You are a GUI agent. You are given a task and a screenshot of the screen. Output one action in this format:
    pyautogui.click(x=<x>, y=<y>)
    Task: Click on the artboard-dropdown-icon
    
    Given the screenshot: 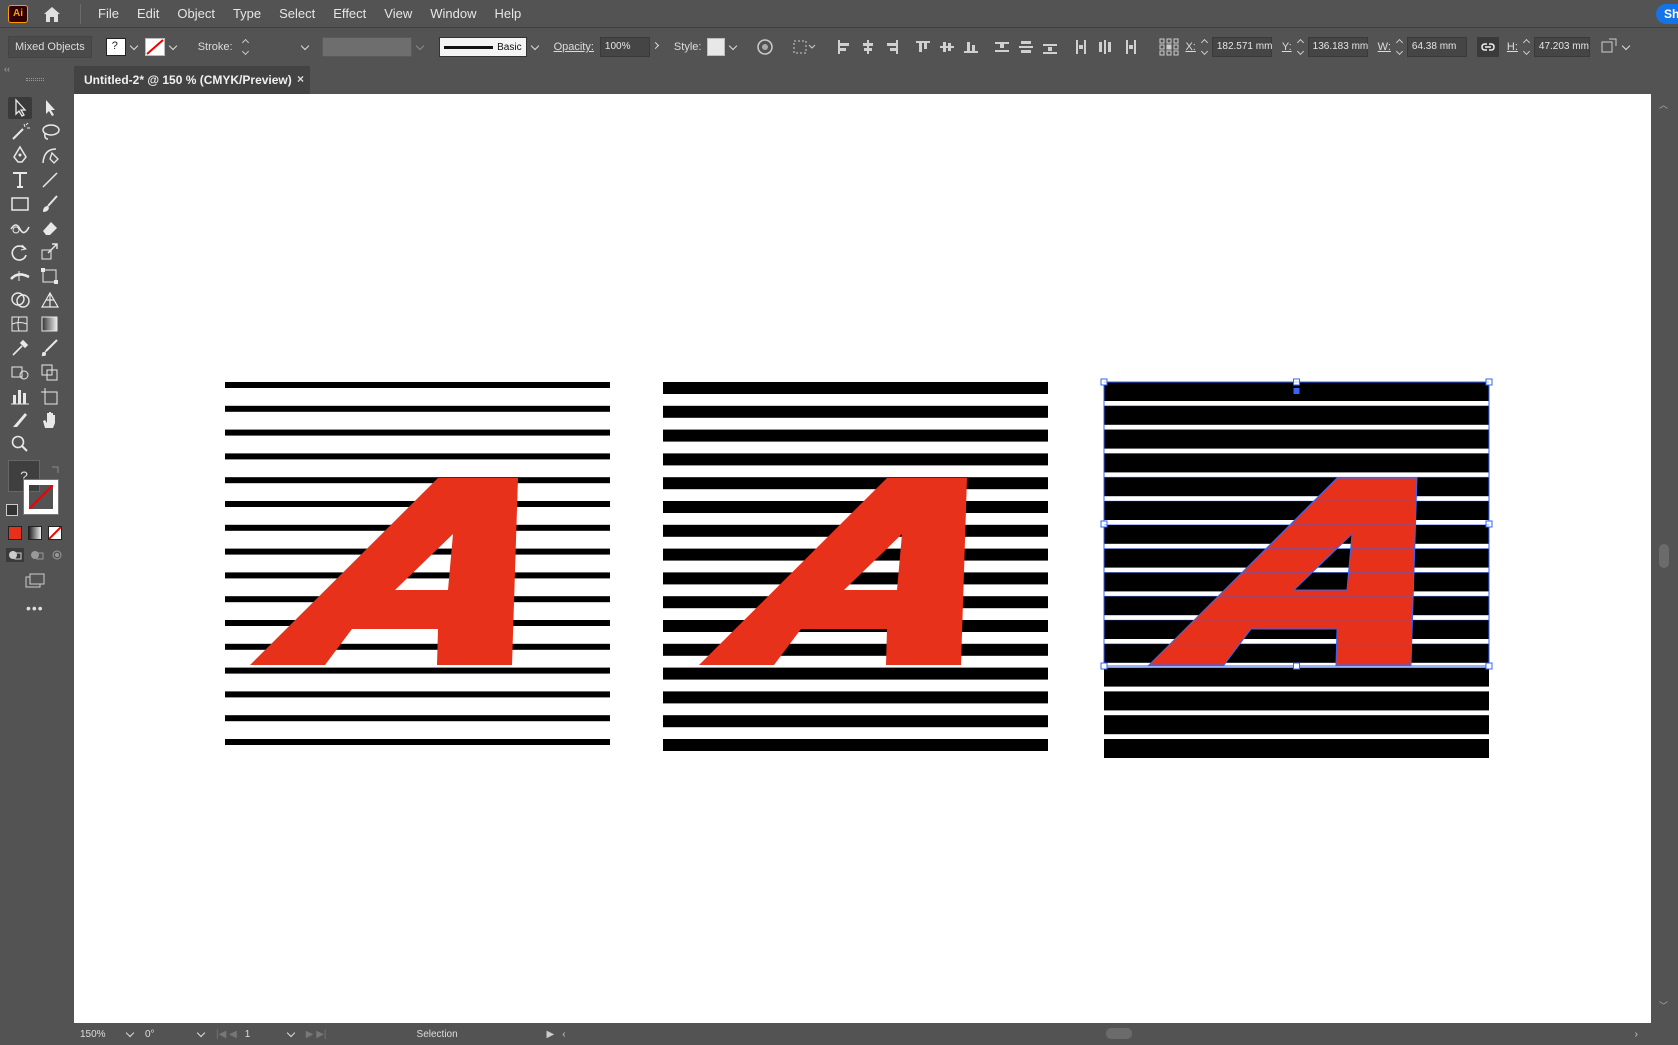 What is the action you would take?
    pyautogui.click(x=291, y=1034)
    